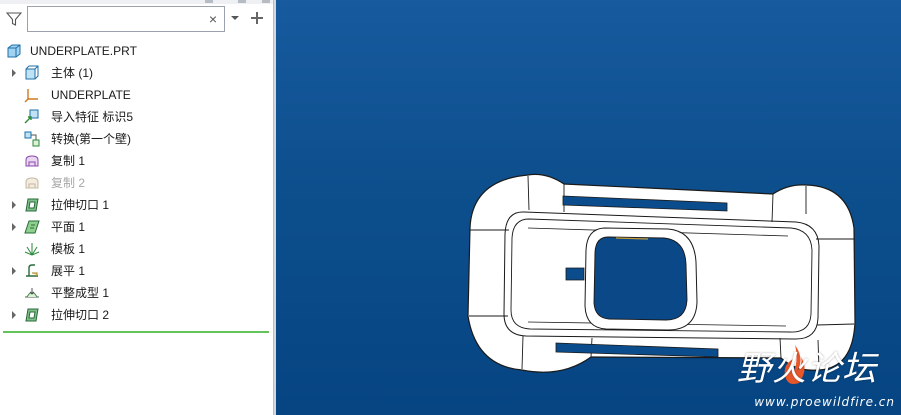 The height and width of the screenshot is (415, 901). I want to click on tree-item-flatten-1: 展平 1, so click(136, 271).